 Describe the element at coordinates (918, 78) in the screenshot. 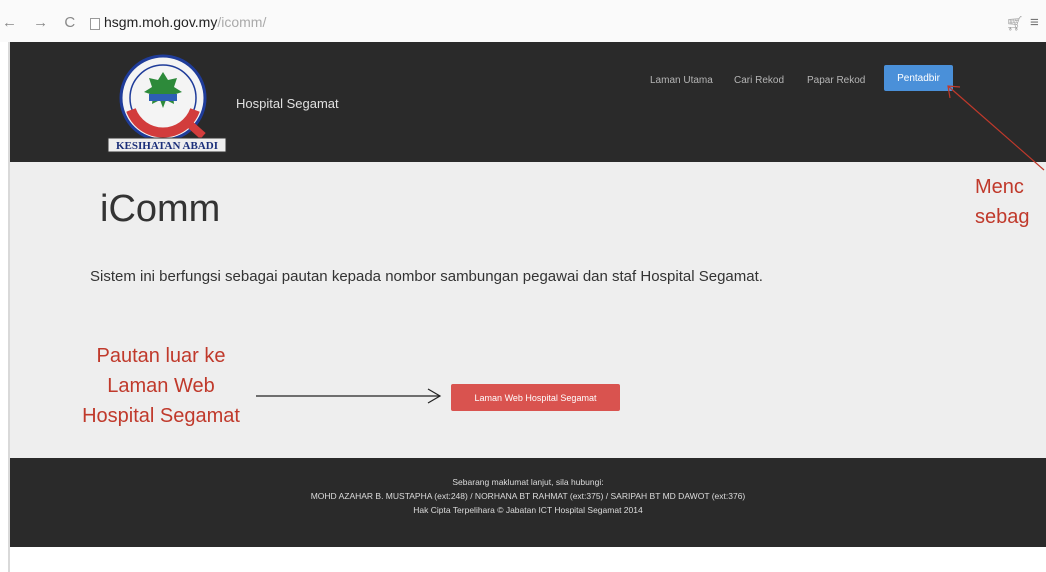

I see `admin-button: Pentadbir` at that location.